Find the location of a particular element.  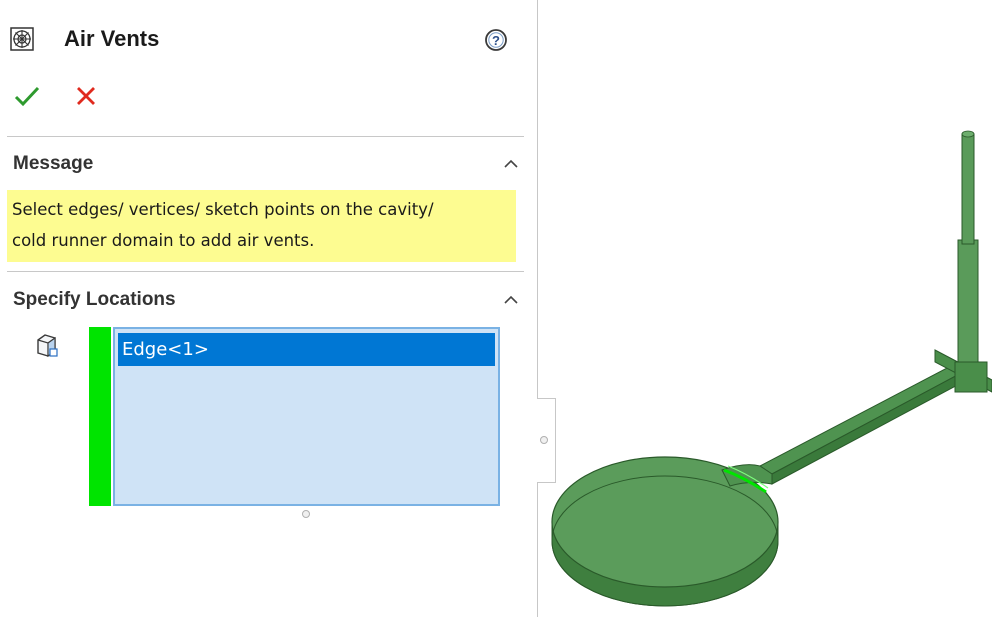

locations-section-title: Specify Locations is located at coordinates (94, 299).